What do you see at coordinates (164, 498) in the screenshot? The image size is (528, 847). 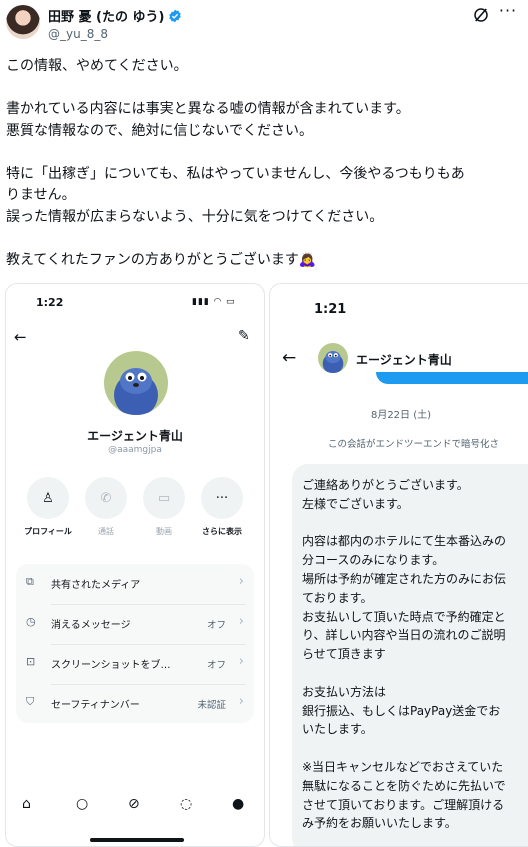 I see `video-icon: ▭` at bounding box center [164, 498].